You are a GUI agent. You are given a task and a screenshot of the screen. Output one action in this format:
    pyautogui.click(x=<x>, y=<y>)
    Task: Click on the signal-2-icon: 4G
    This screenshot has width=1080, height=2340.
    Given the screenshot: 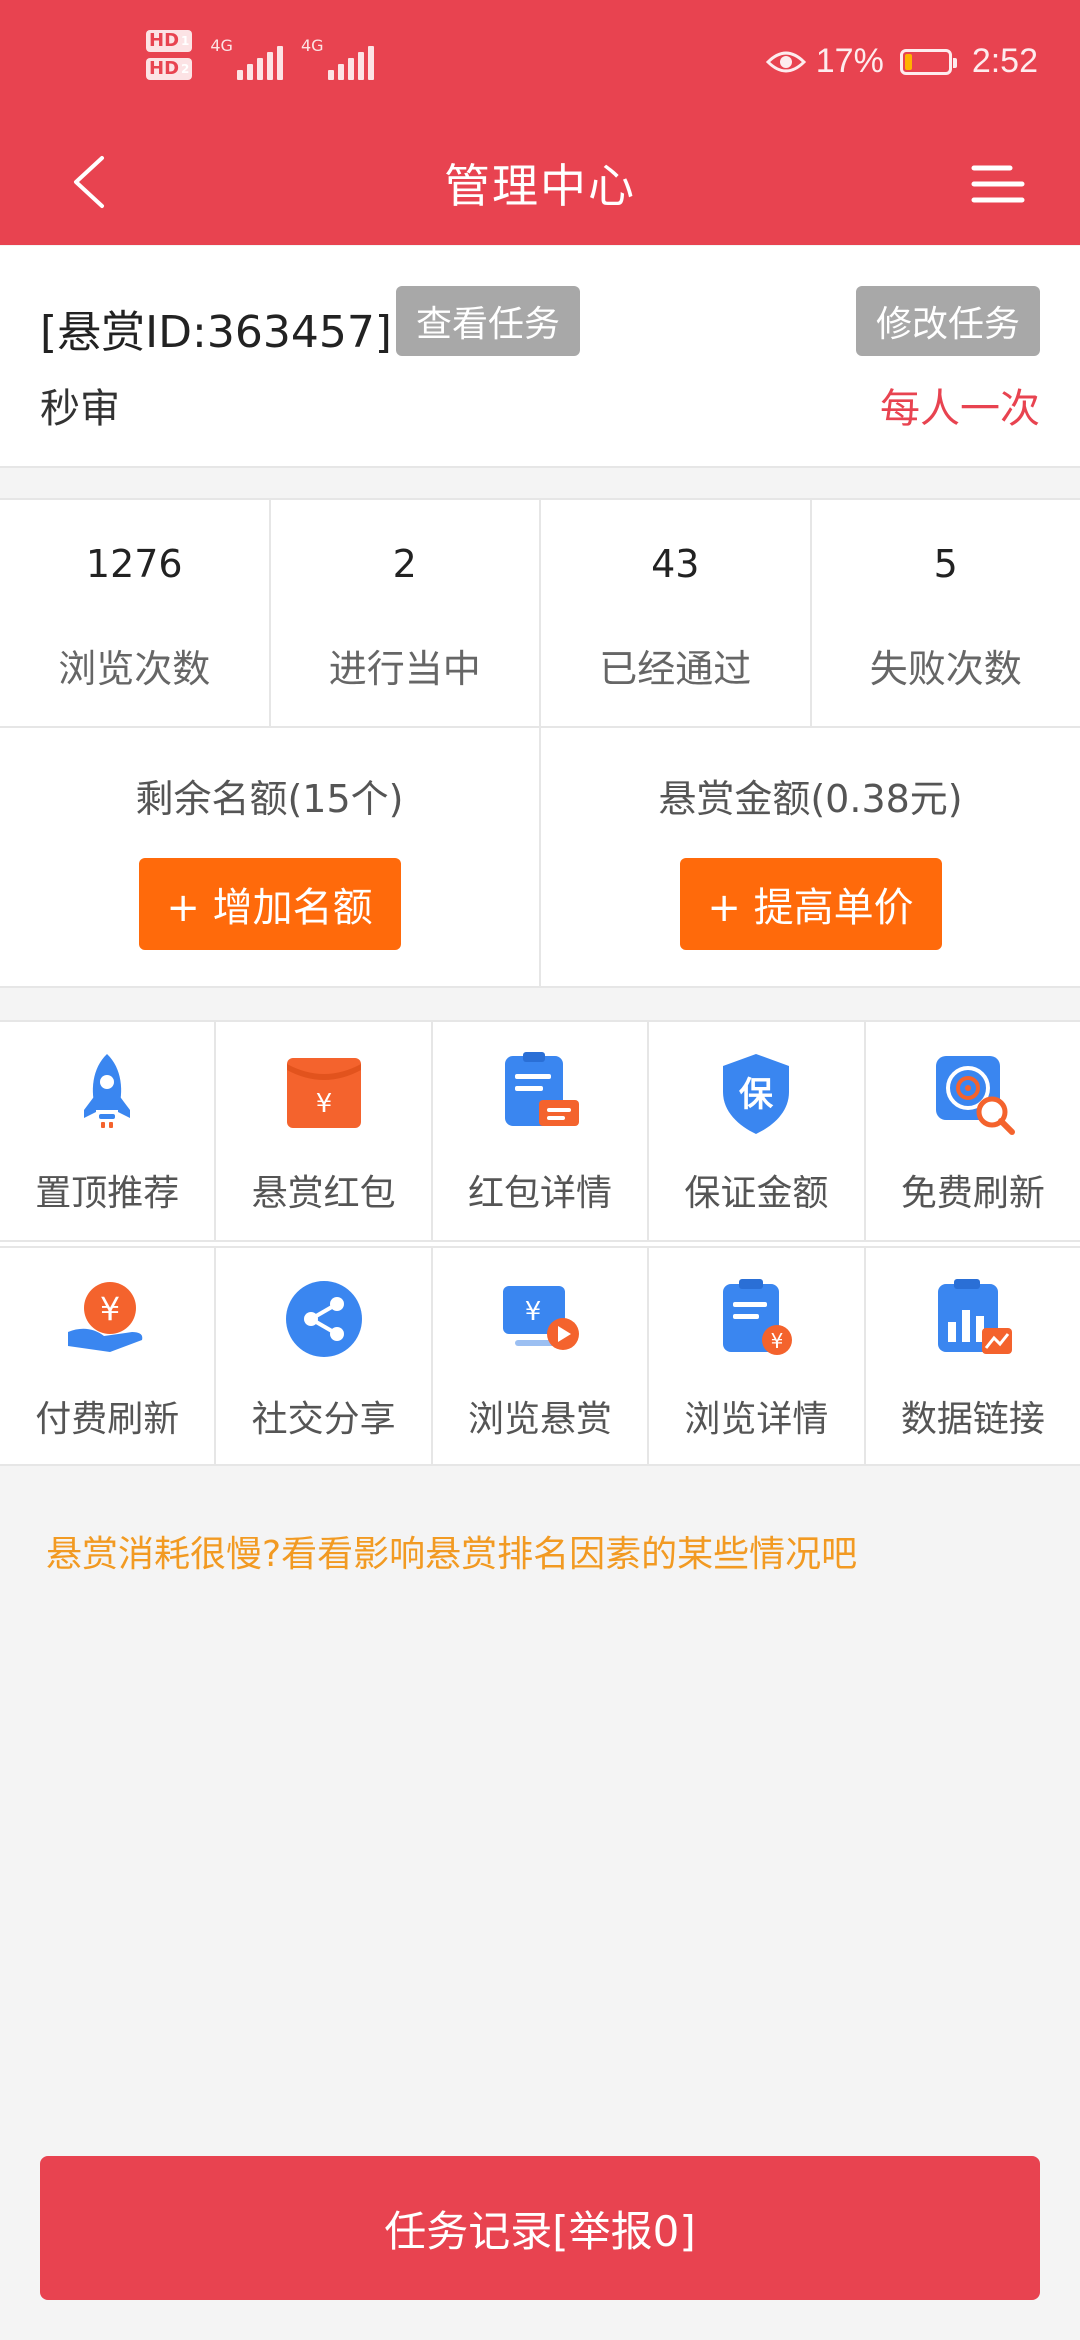 What is the action you would take?
    pyautogui.click(x=337, y=55)
    